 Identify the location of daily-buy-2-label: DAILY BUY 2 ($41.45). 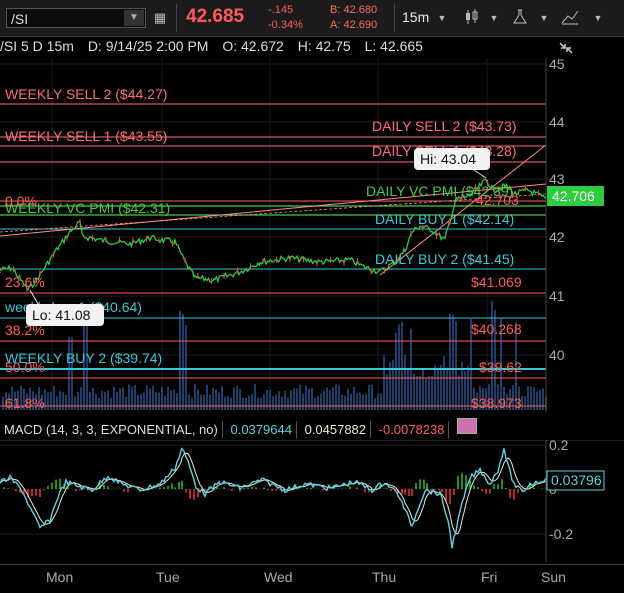
(444, 259).